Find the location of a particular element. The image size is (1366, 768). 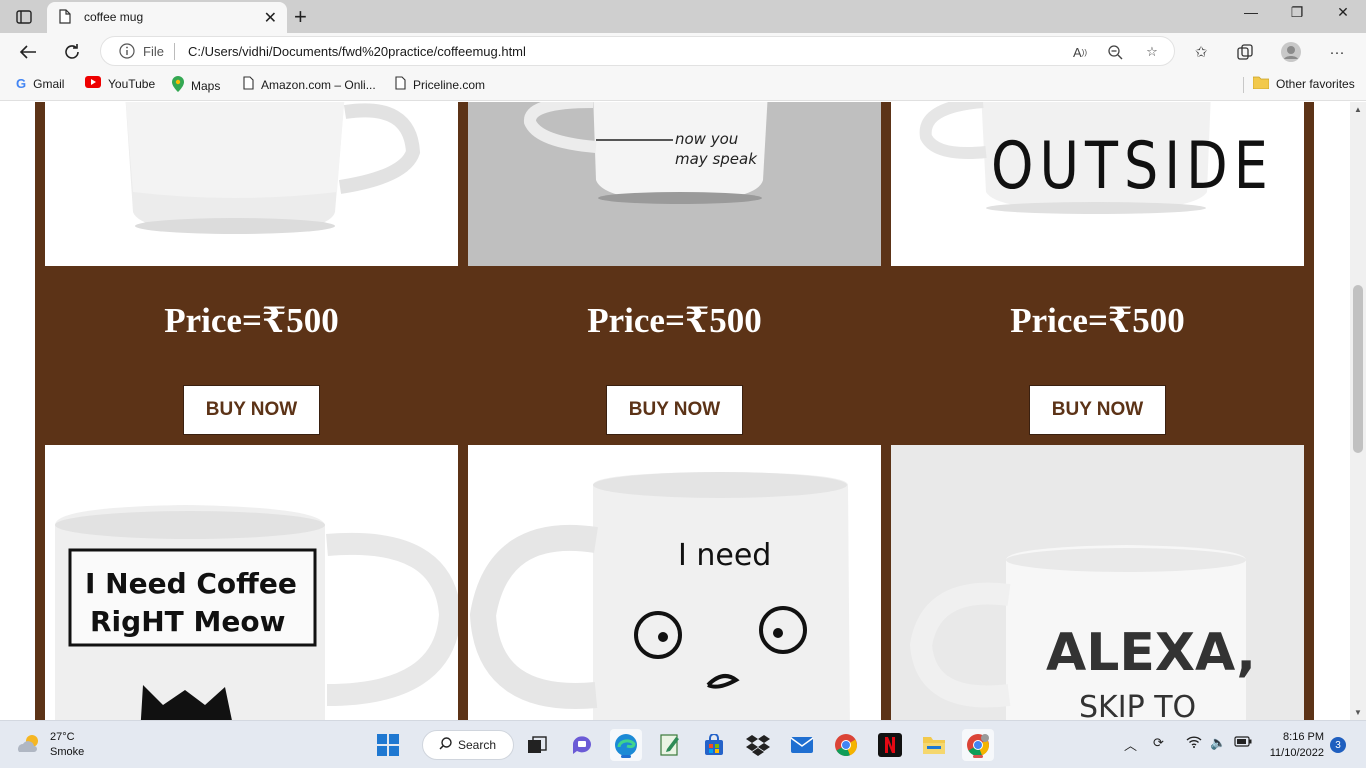

mug-text: may speak is located at coordinates (716, 159).